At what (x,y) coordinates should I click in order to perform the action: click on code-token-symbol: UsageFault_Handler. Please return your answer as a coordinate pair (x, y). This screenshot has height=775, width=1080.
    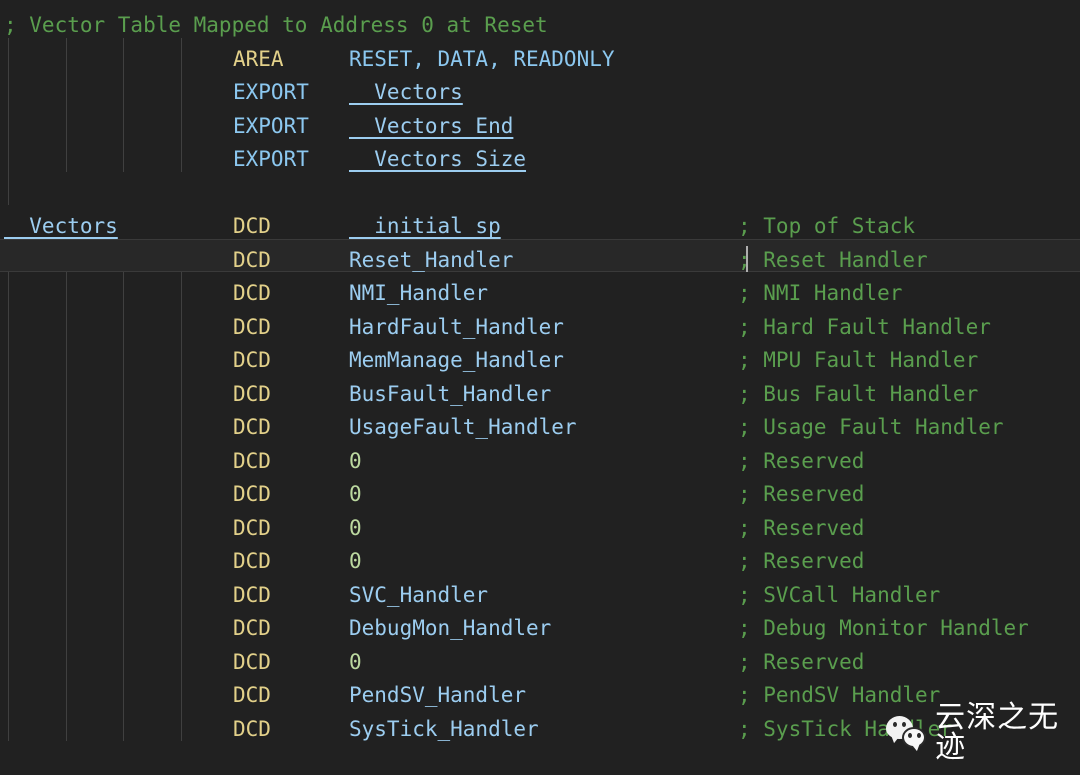
    Looking at the image, I should click on (463, 427).